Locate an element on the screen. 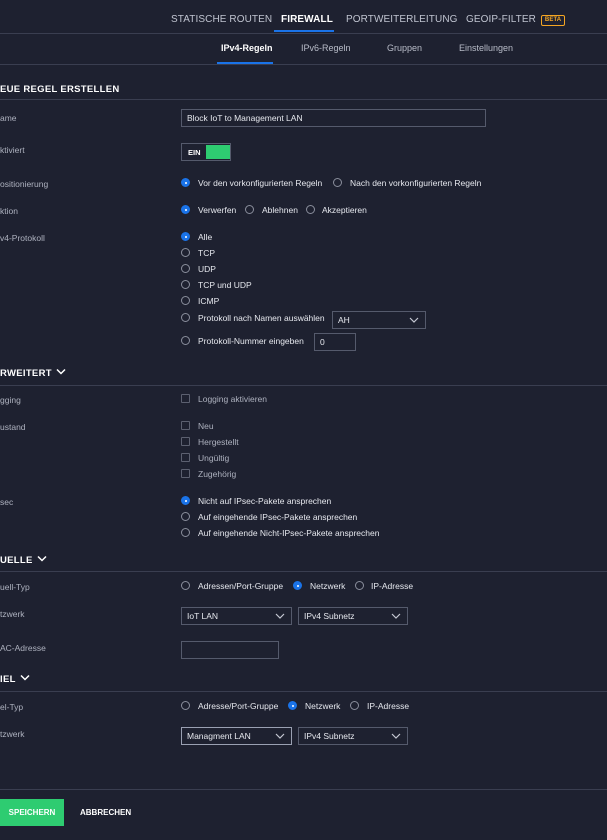  source-subnet-select: IPv4 Subnetz is located at coordinates (353, 616).